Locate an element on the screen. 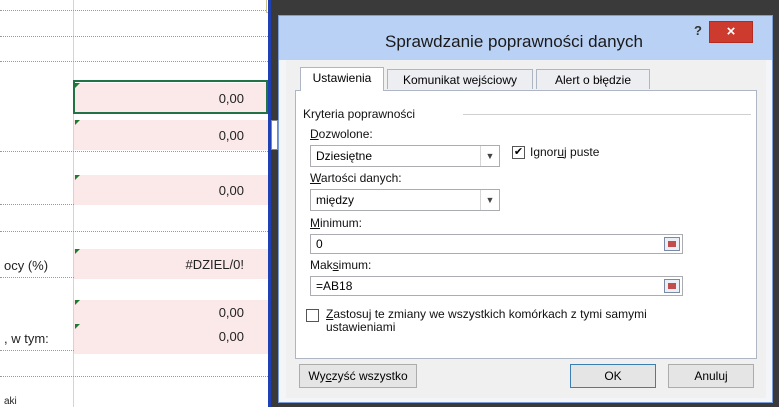 The height and width of the screenshot is (407, 779). cancel-button: Anuluj is located at coordinates (711, 376).